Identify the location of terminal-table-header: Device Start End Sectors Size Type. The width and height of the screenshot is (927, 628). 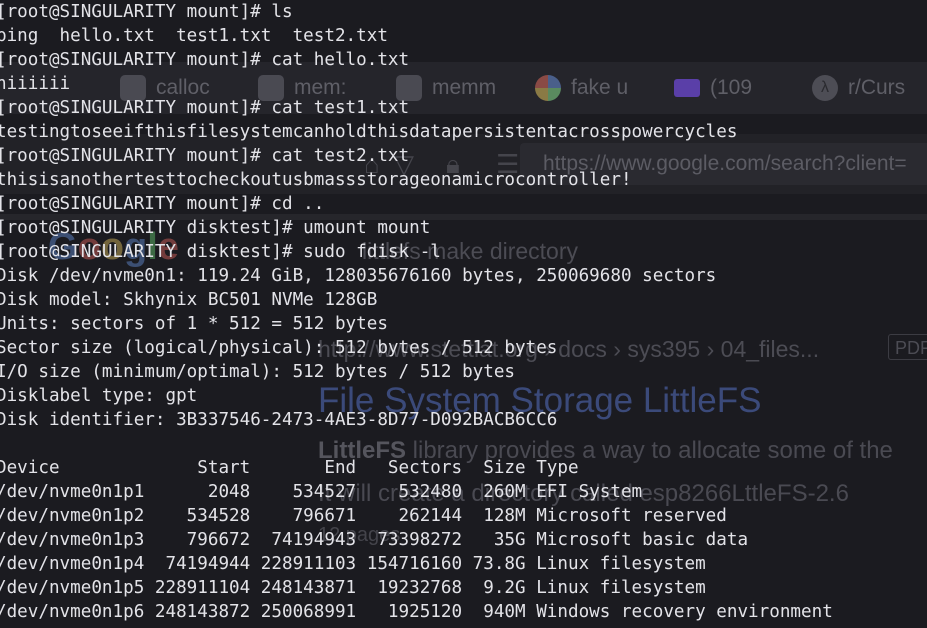
(289, 468).